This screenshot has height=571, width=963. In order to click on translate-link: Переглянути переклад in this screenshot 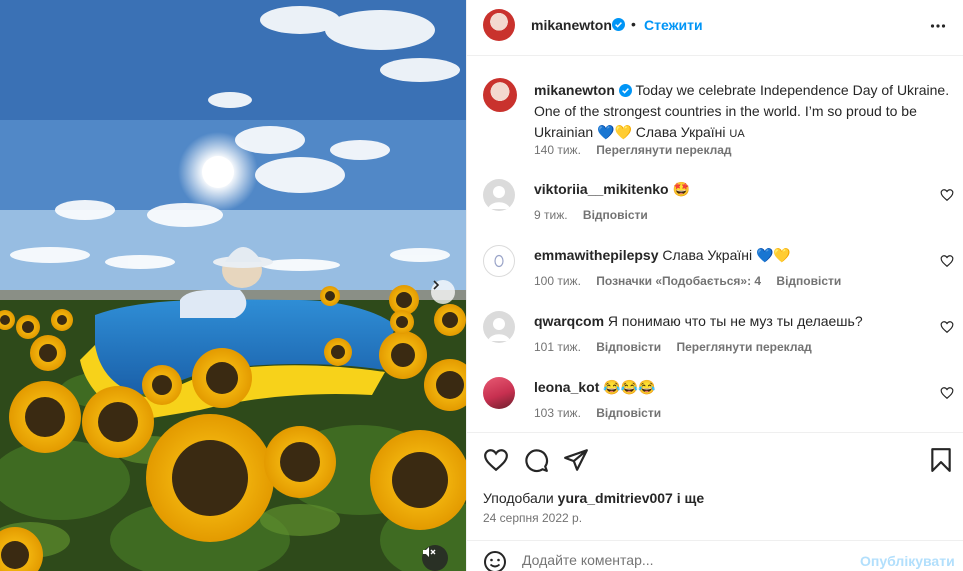, I will do `click(743, 347)`.